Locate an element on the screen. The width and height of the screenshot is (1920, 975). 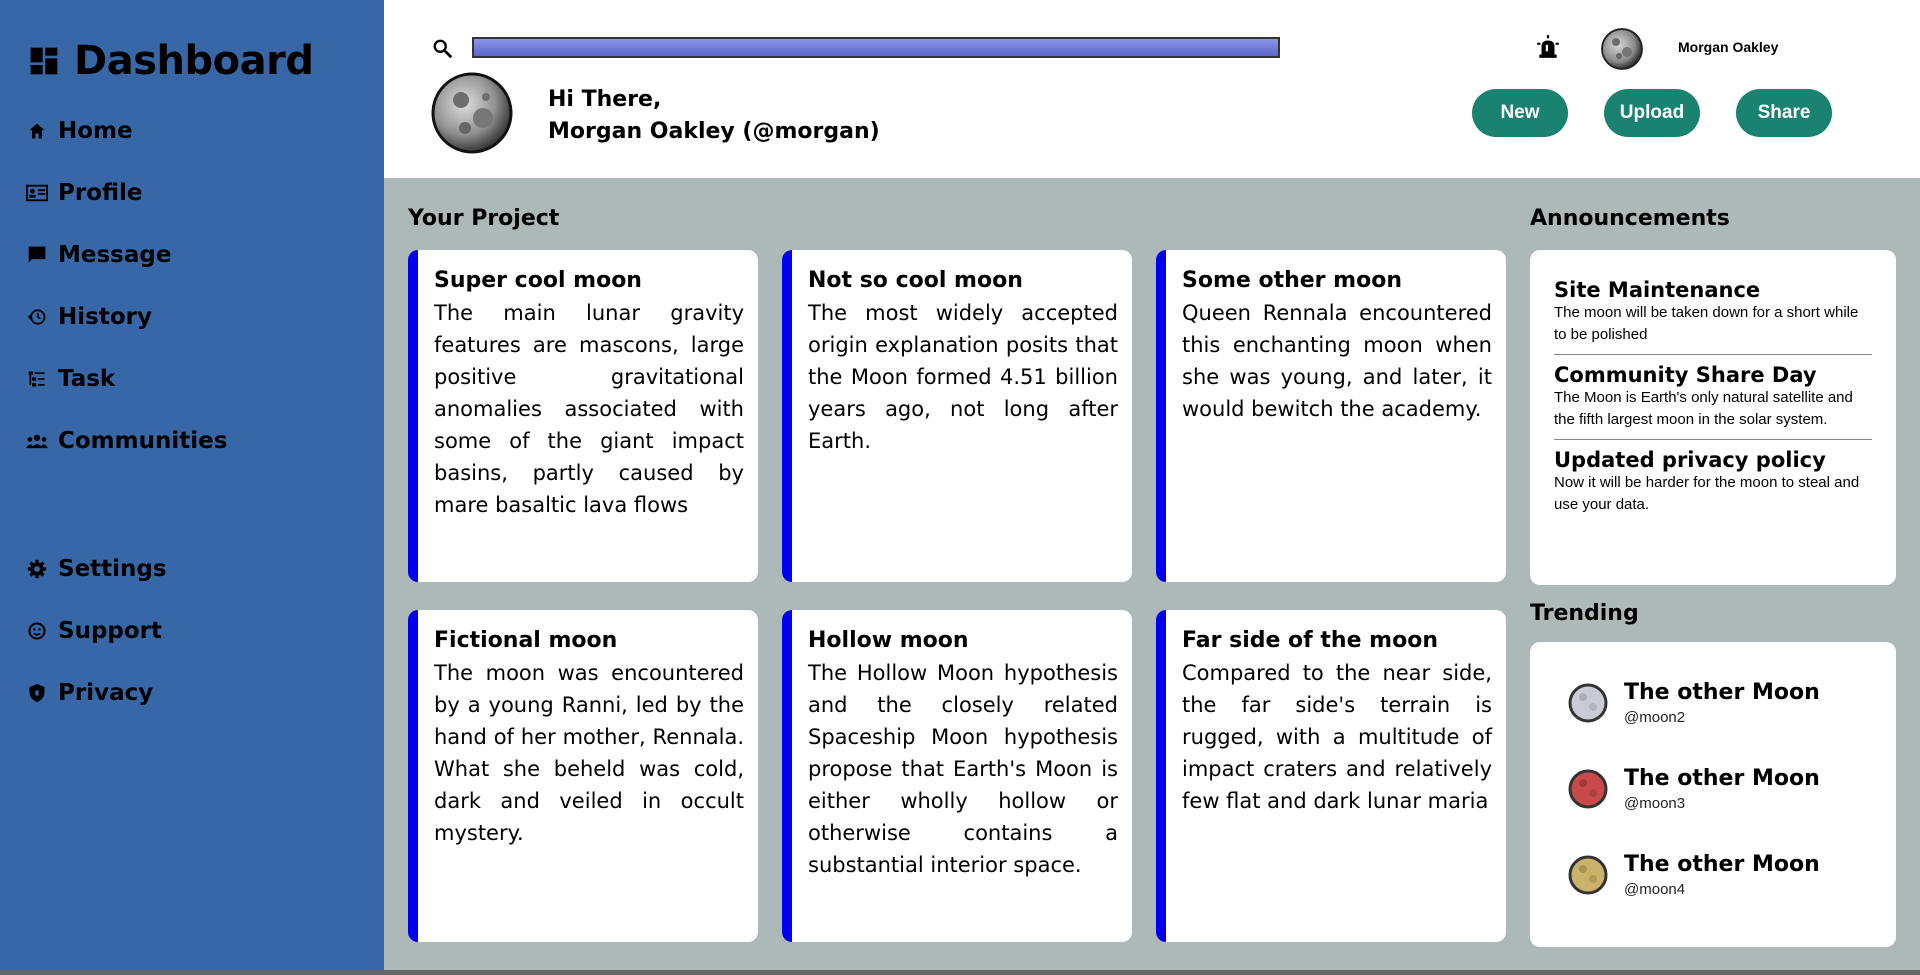
trending-item: The other Moon @moon4 is located at coordinates (1694, 875).